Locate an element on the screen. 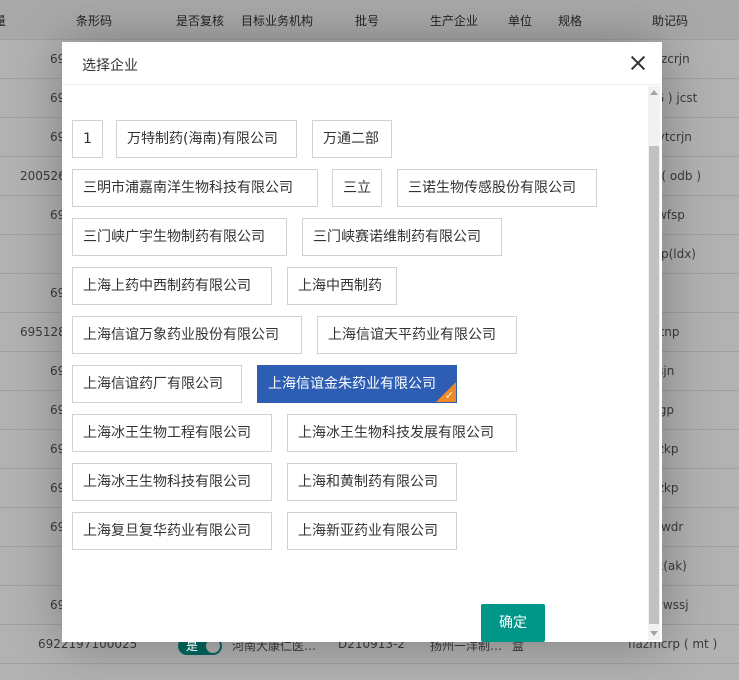  dialog-scrollbar is located at coordinates (654, 363).